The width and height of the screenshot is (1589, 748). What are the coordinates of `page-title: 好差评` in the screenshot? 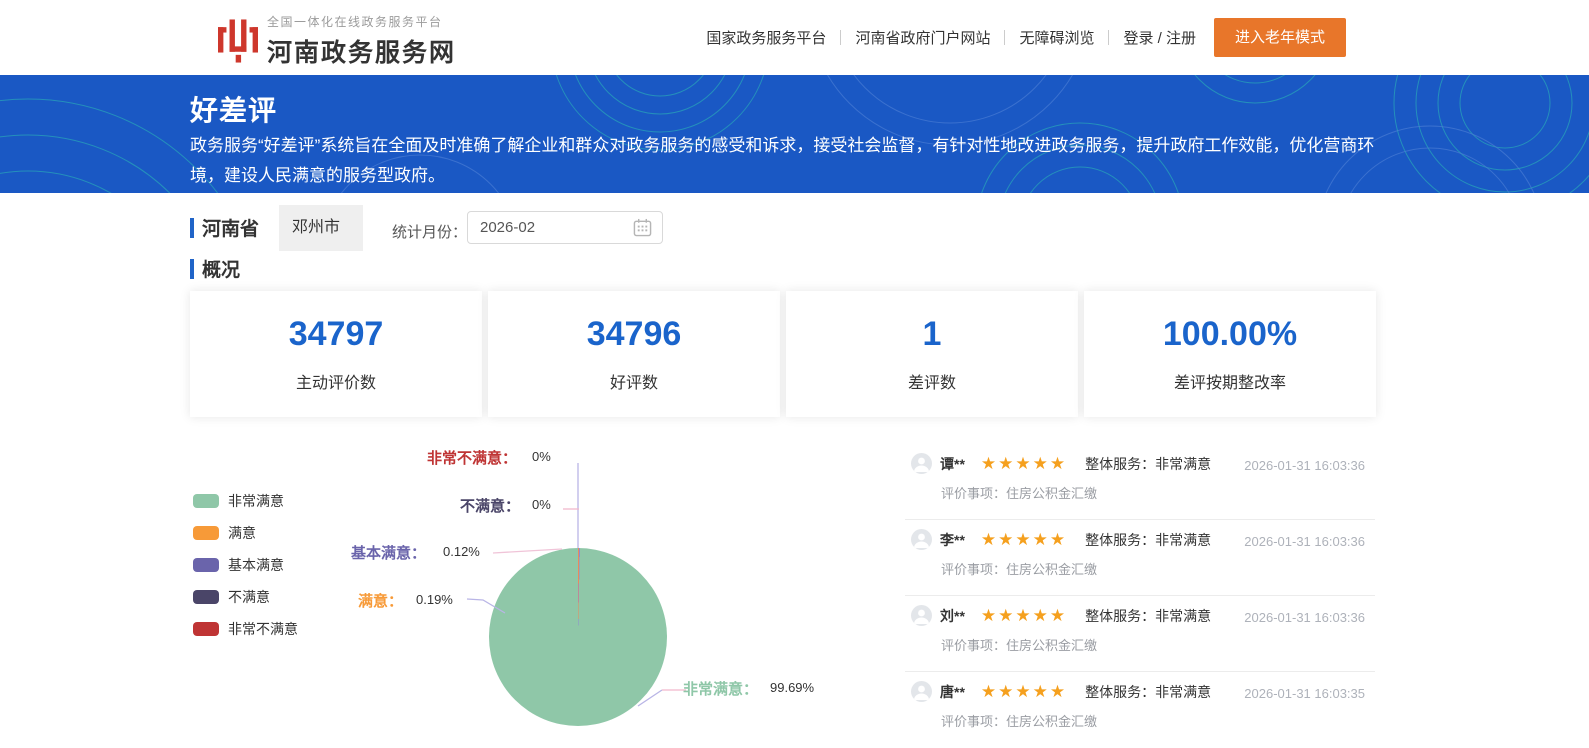 It's located at (234, 110).